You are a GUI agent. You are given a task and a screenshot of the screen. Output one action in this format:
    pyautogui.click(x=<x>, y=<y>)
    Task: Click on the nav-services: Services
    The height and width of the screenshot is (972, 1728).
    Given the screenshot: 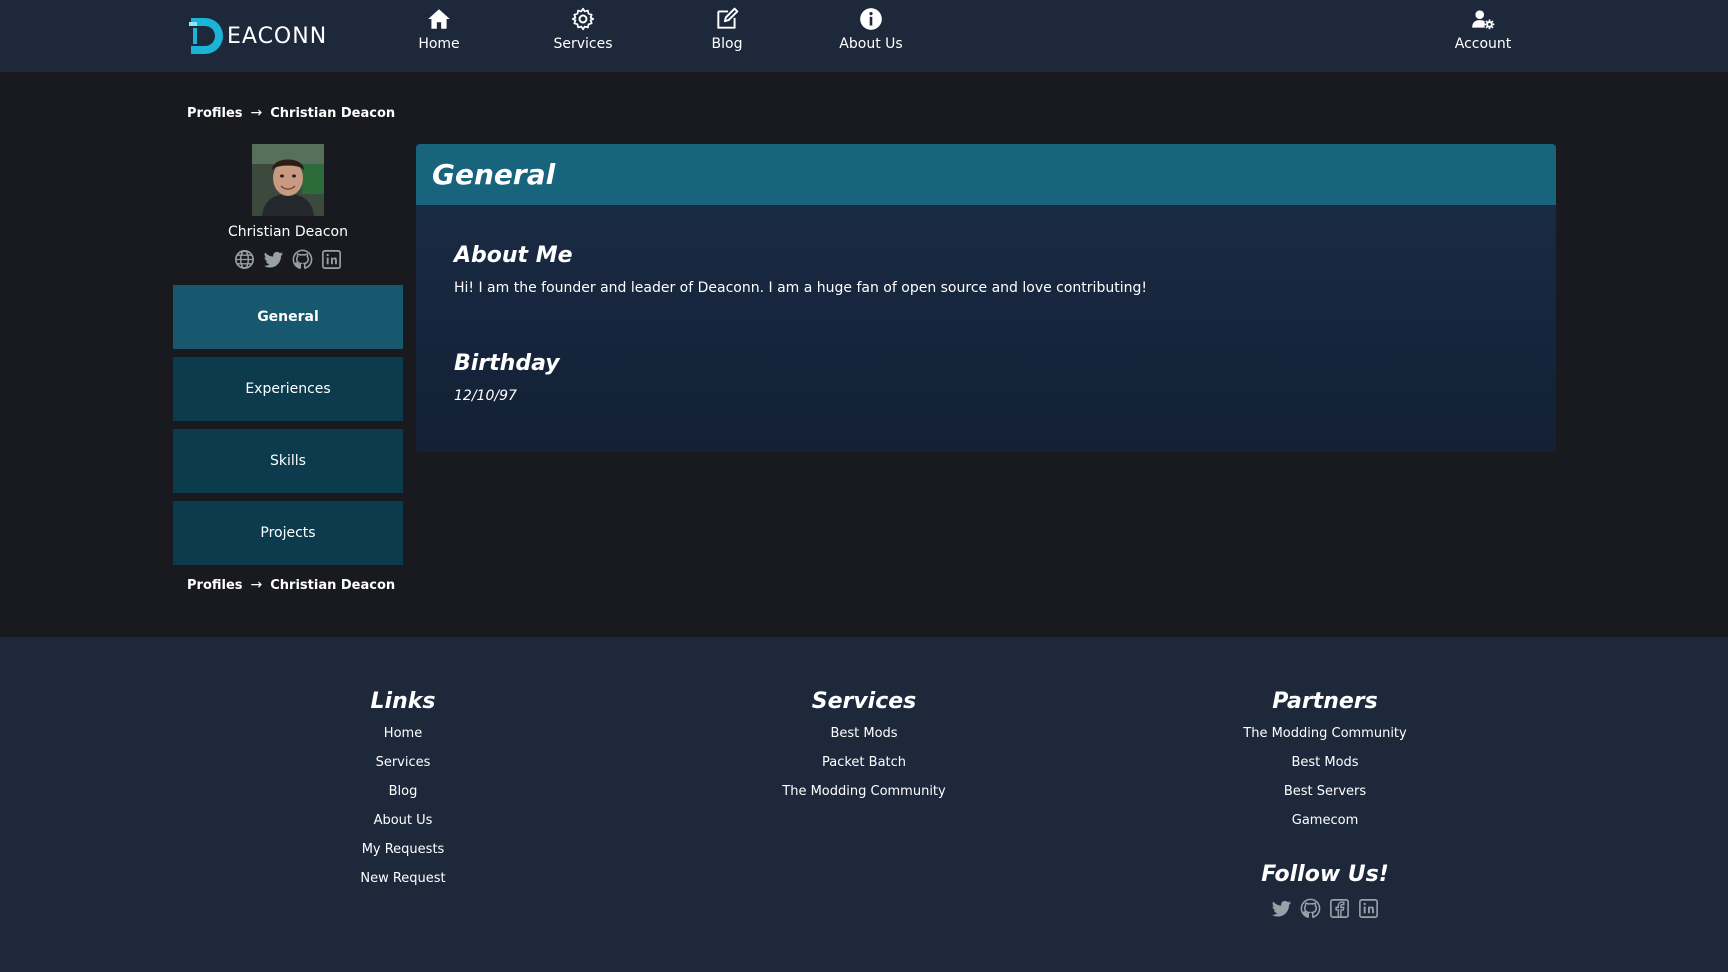 What is the action you would take?
    pyautogui.click(x=583, y=36)
    